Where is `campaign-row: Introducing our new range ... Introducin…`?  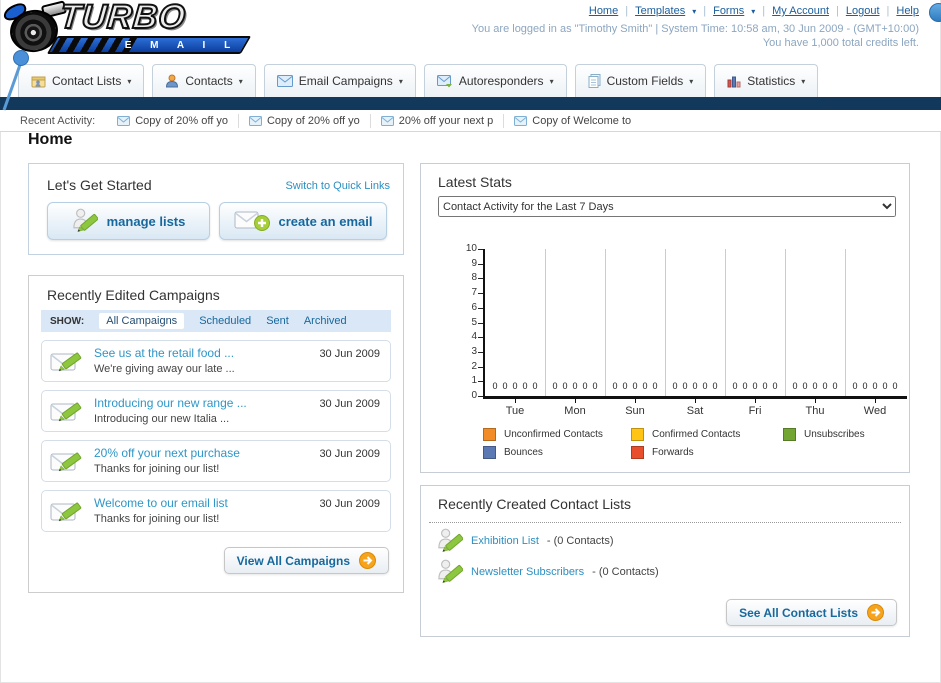
campaign-row: Introducing our new range ... Introducin… is located at coordinates (216, 411).